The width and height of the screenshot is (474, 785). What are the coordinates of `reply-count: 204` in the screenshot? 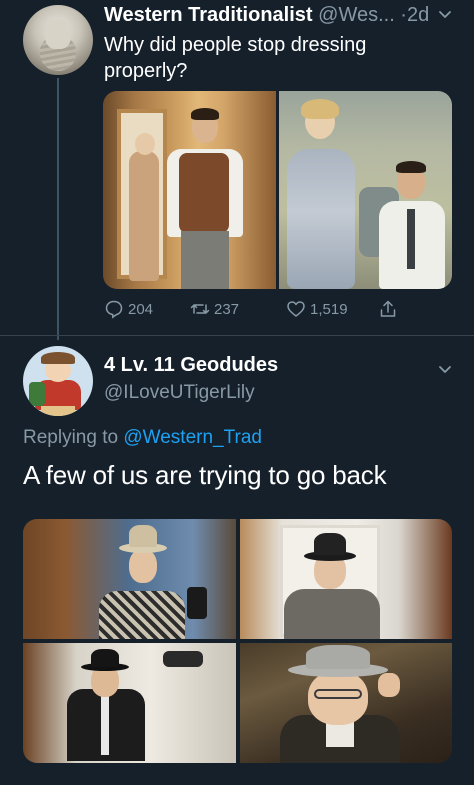 It's located at (141, 309).